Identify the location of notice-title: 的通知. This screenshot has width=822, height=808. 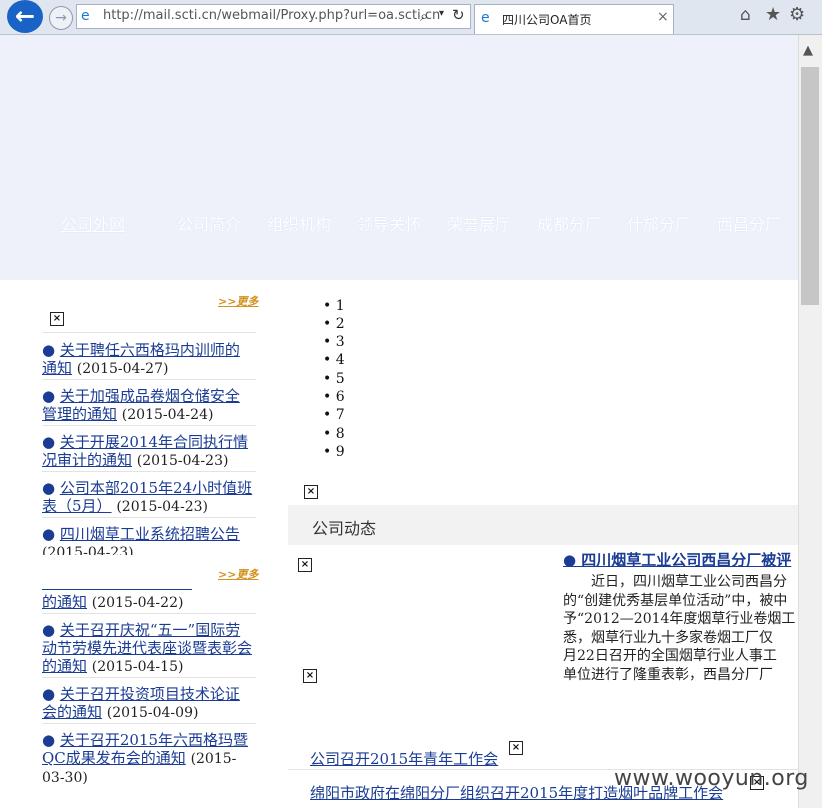
(64, 602).